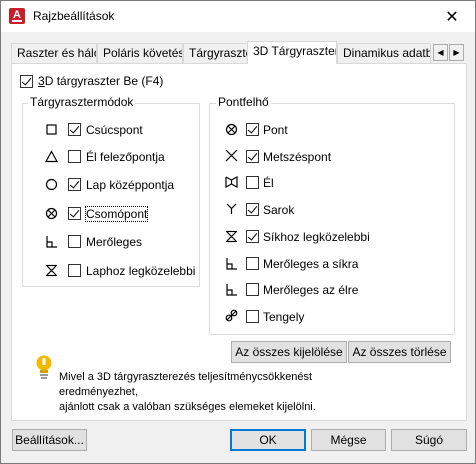 The width and height of the screenshot is (476, 464). I want to click on cloud-corner-label: Sarok, so click(278, 210).